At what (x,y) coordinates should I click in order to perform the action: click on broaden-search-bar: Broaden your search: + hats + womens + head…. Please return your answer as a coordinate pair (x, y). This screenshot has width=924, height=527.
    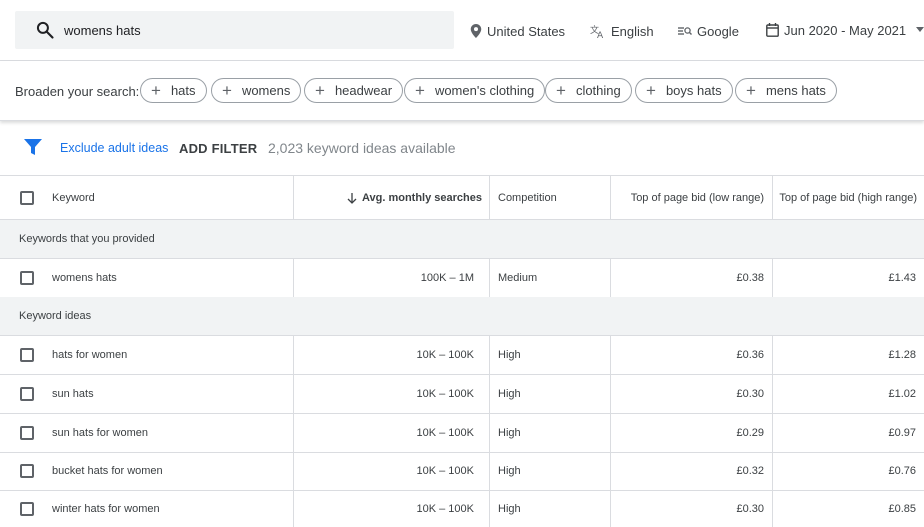
    Looking at the image, I should click on (462, 91).